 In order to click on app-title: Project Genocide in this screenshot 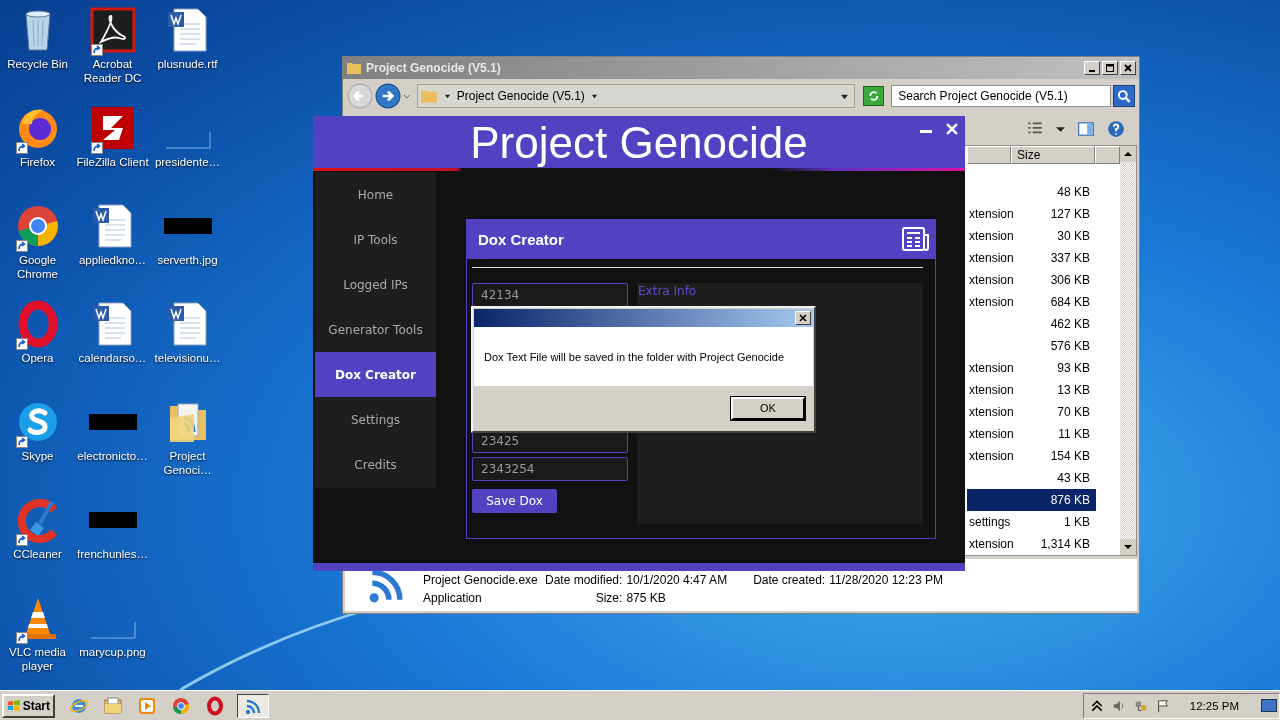, I will do `click(639, 143)`.